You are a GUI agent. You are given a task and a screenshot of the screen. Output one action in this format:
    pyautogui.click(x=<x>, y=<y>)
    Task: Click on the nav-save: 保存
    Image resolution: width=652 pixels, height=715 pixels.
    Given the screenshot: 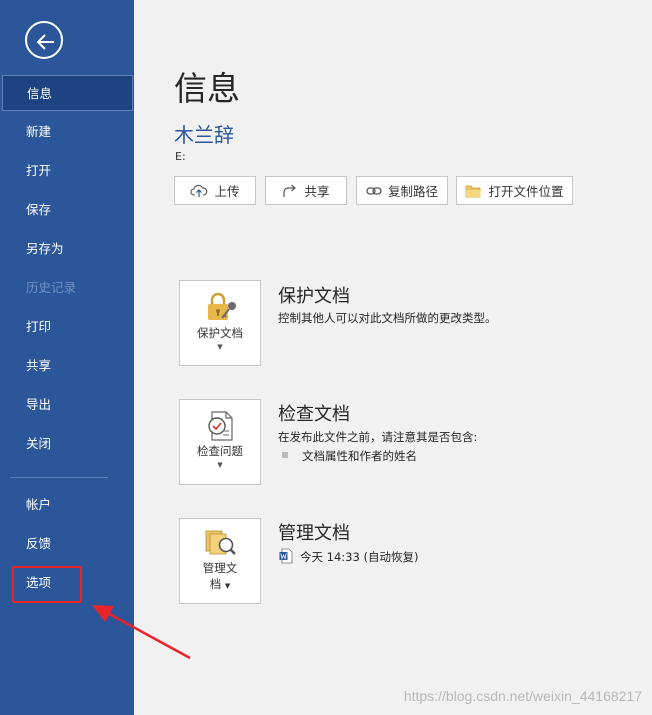 What is the action you would take?
    pyautogui.click(x=67, y=210)
    